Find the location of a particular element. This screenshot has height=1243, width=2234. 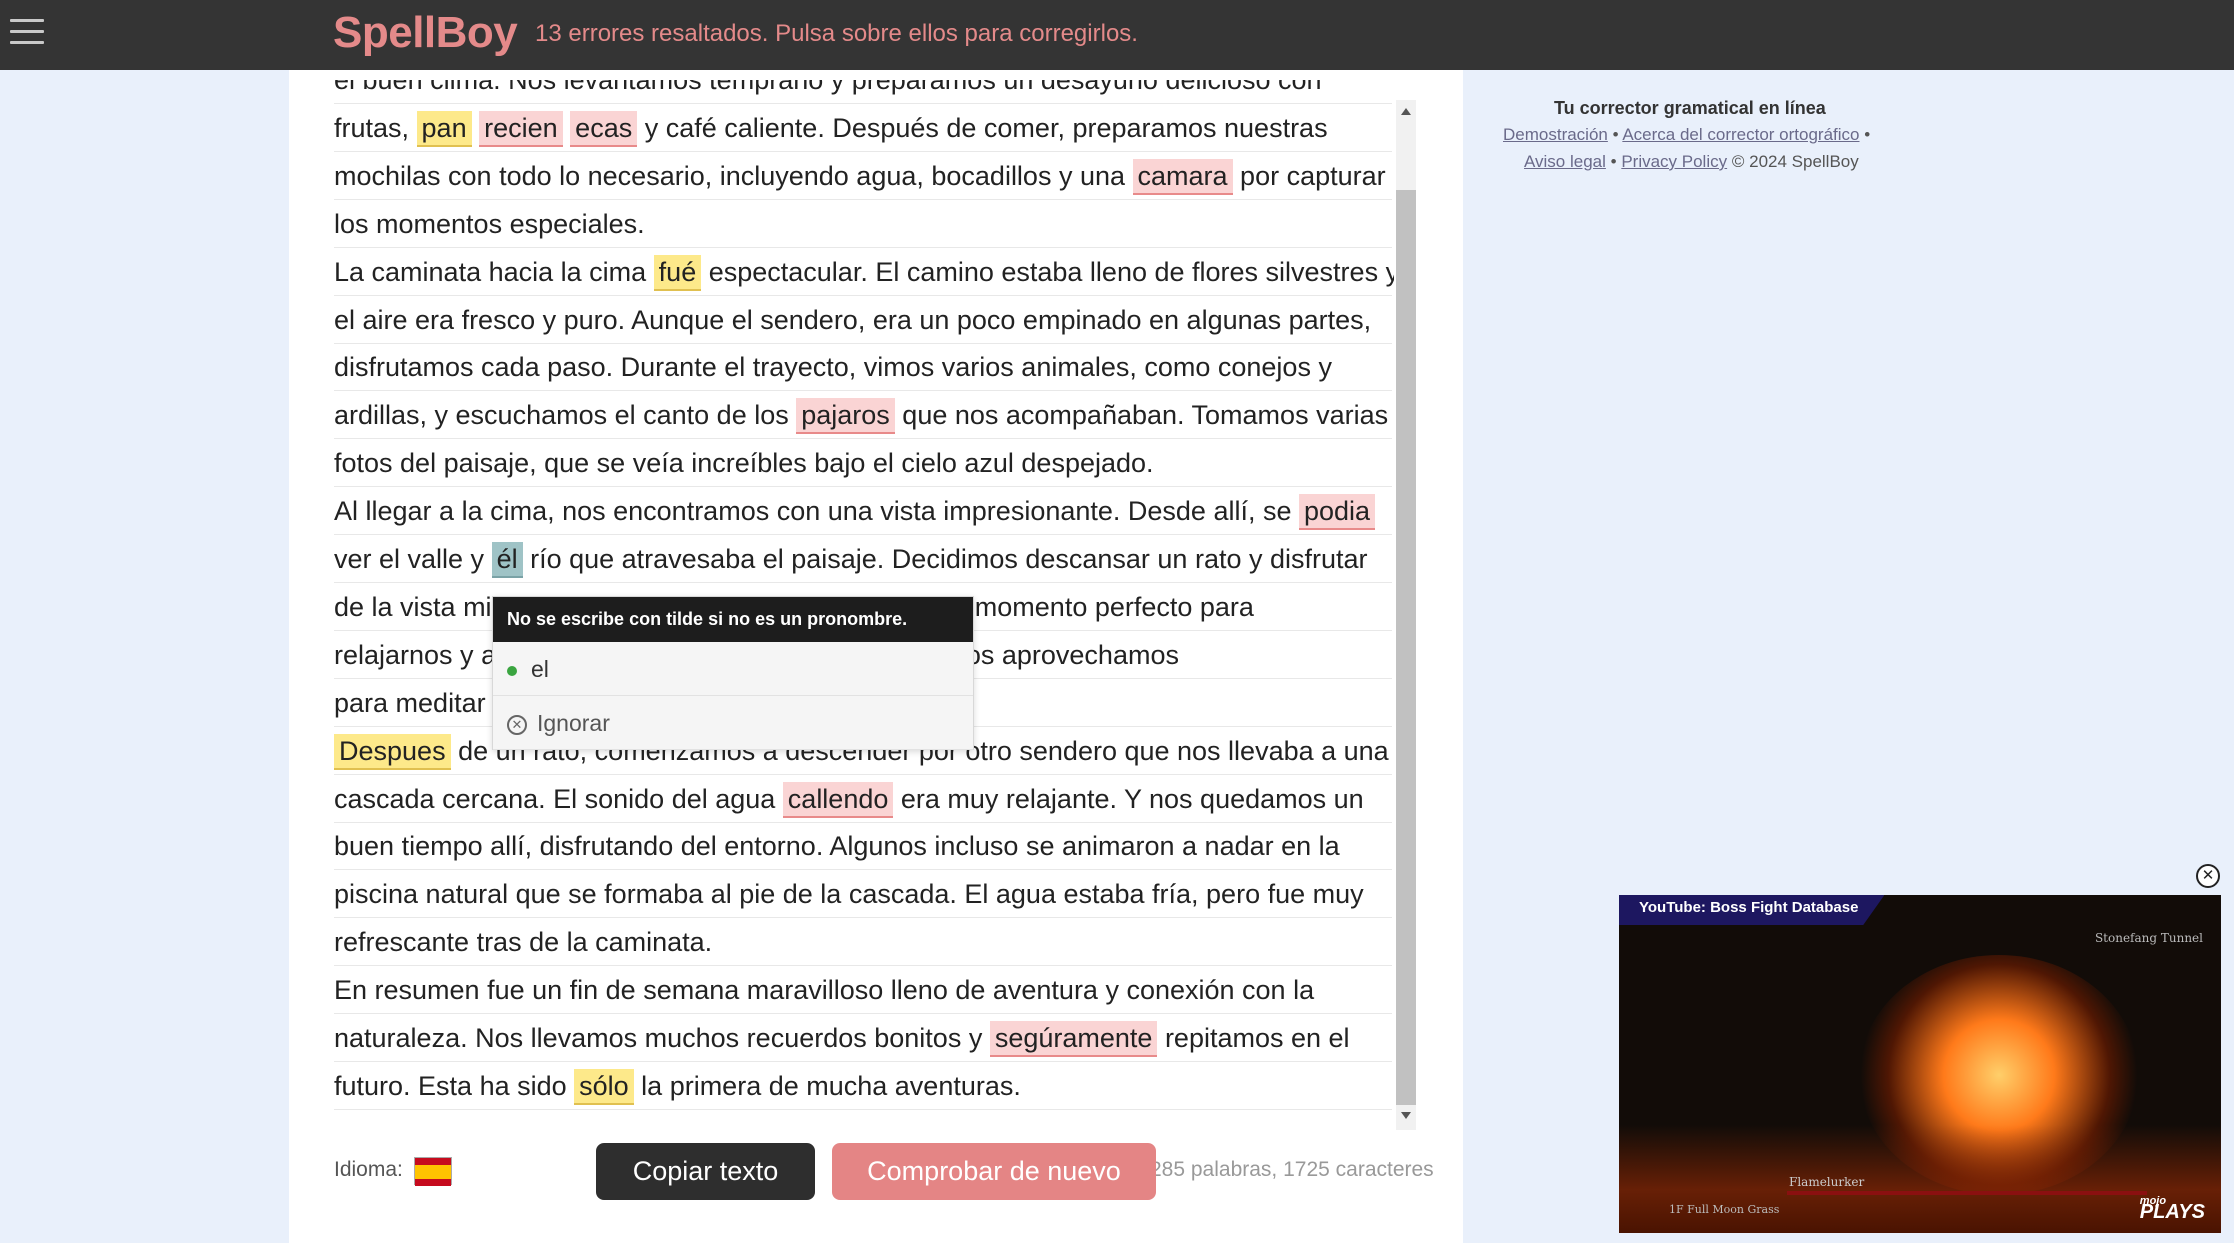

spelling-error: camara is located at coordinates (1182, 176).